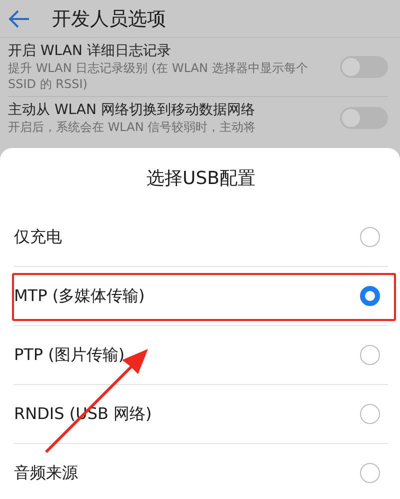 The height and width of the screenshot is (499, 400). I want to click on dialog-title: 选择USB配置, so click(201, 179).